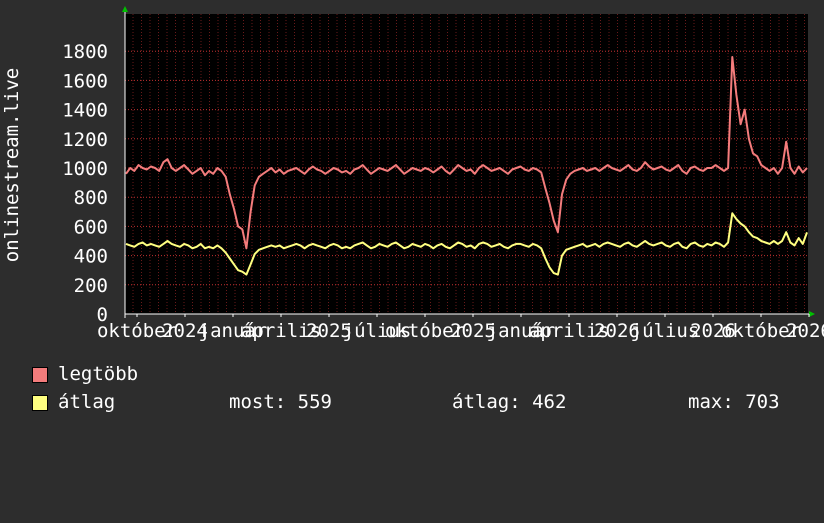  I want to click on y-tick-label: 1800, so click(85, 52).